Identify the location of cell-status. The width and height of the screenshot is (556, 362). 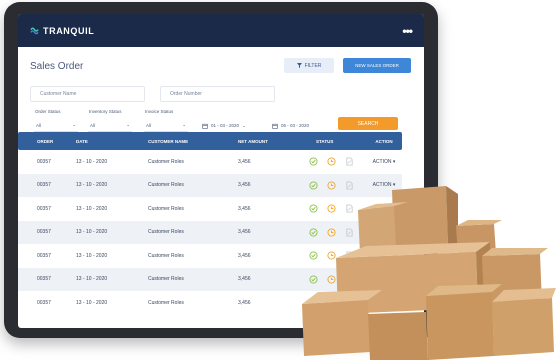
(331, 162).